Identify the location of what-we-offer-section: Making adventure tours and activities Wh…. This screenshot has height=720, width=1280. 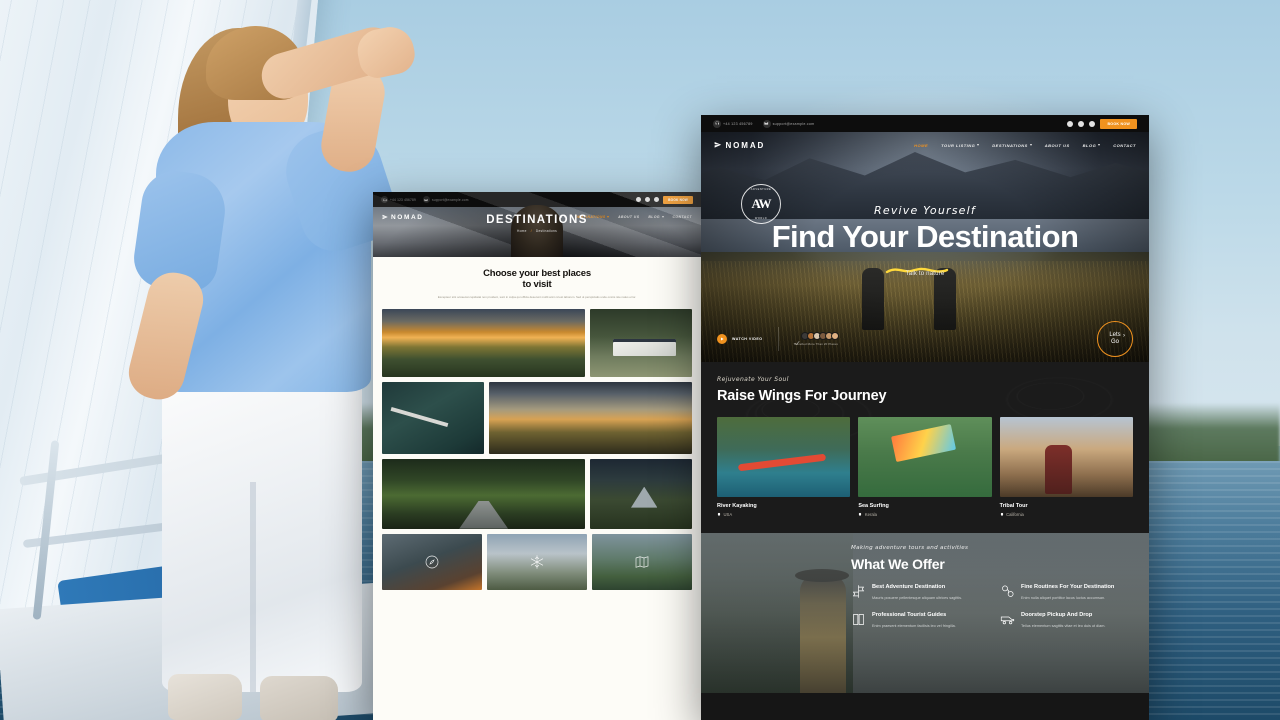
(925, 613).